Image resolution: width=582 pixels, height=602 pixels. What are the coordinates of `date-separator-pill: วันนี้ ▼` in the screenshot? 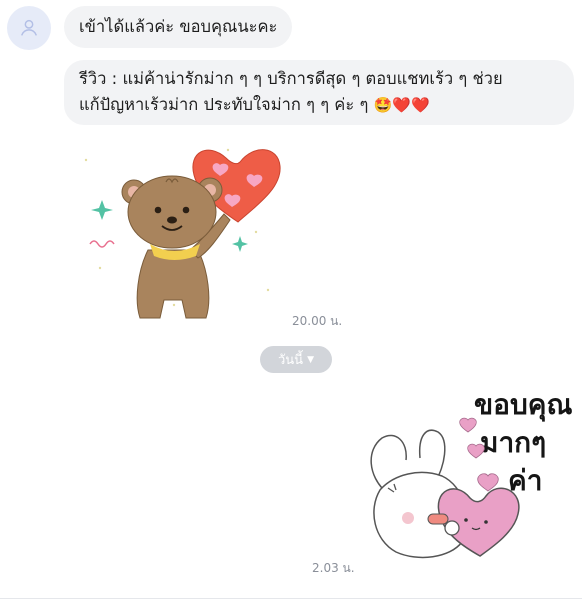 It's located at (296, 359).